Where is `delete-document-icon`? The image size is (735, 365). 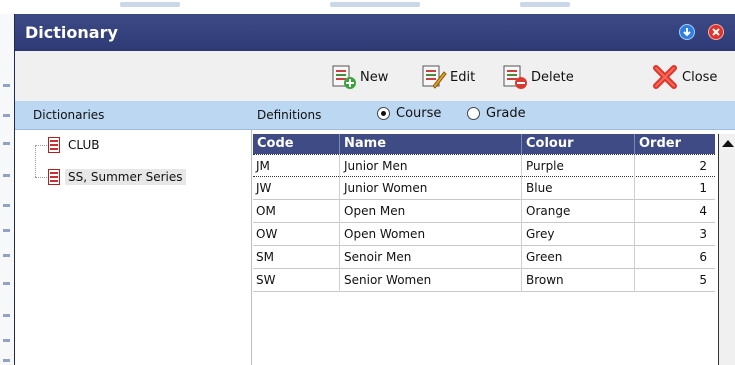
delete-document-icon is located at coordinates (515, 77).